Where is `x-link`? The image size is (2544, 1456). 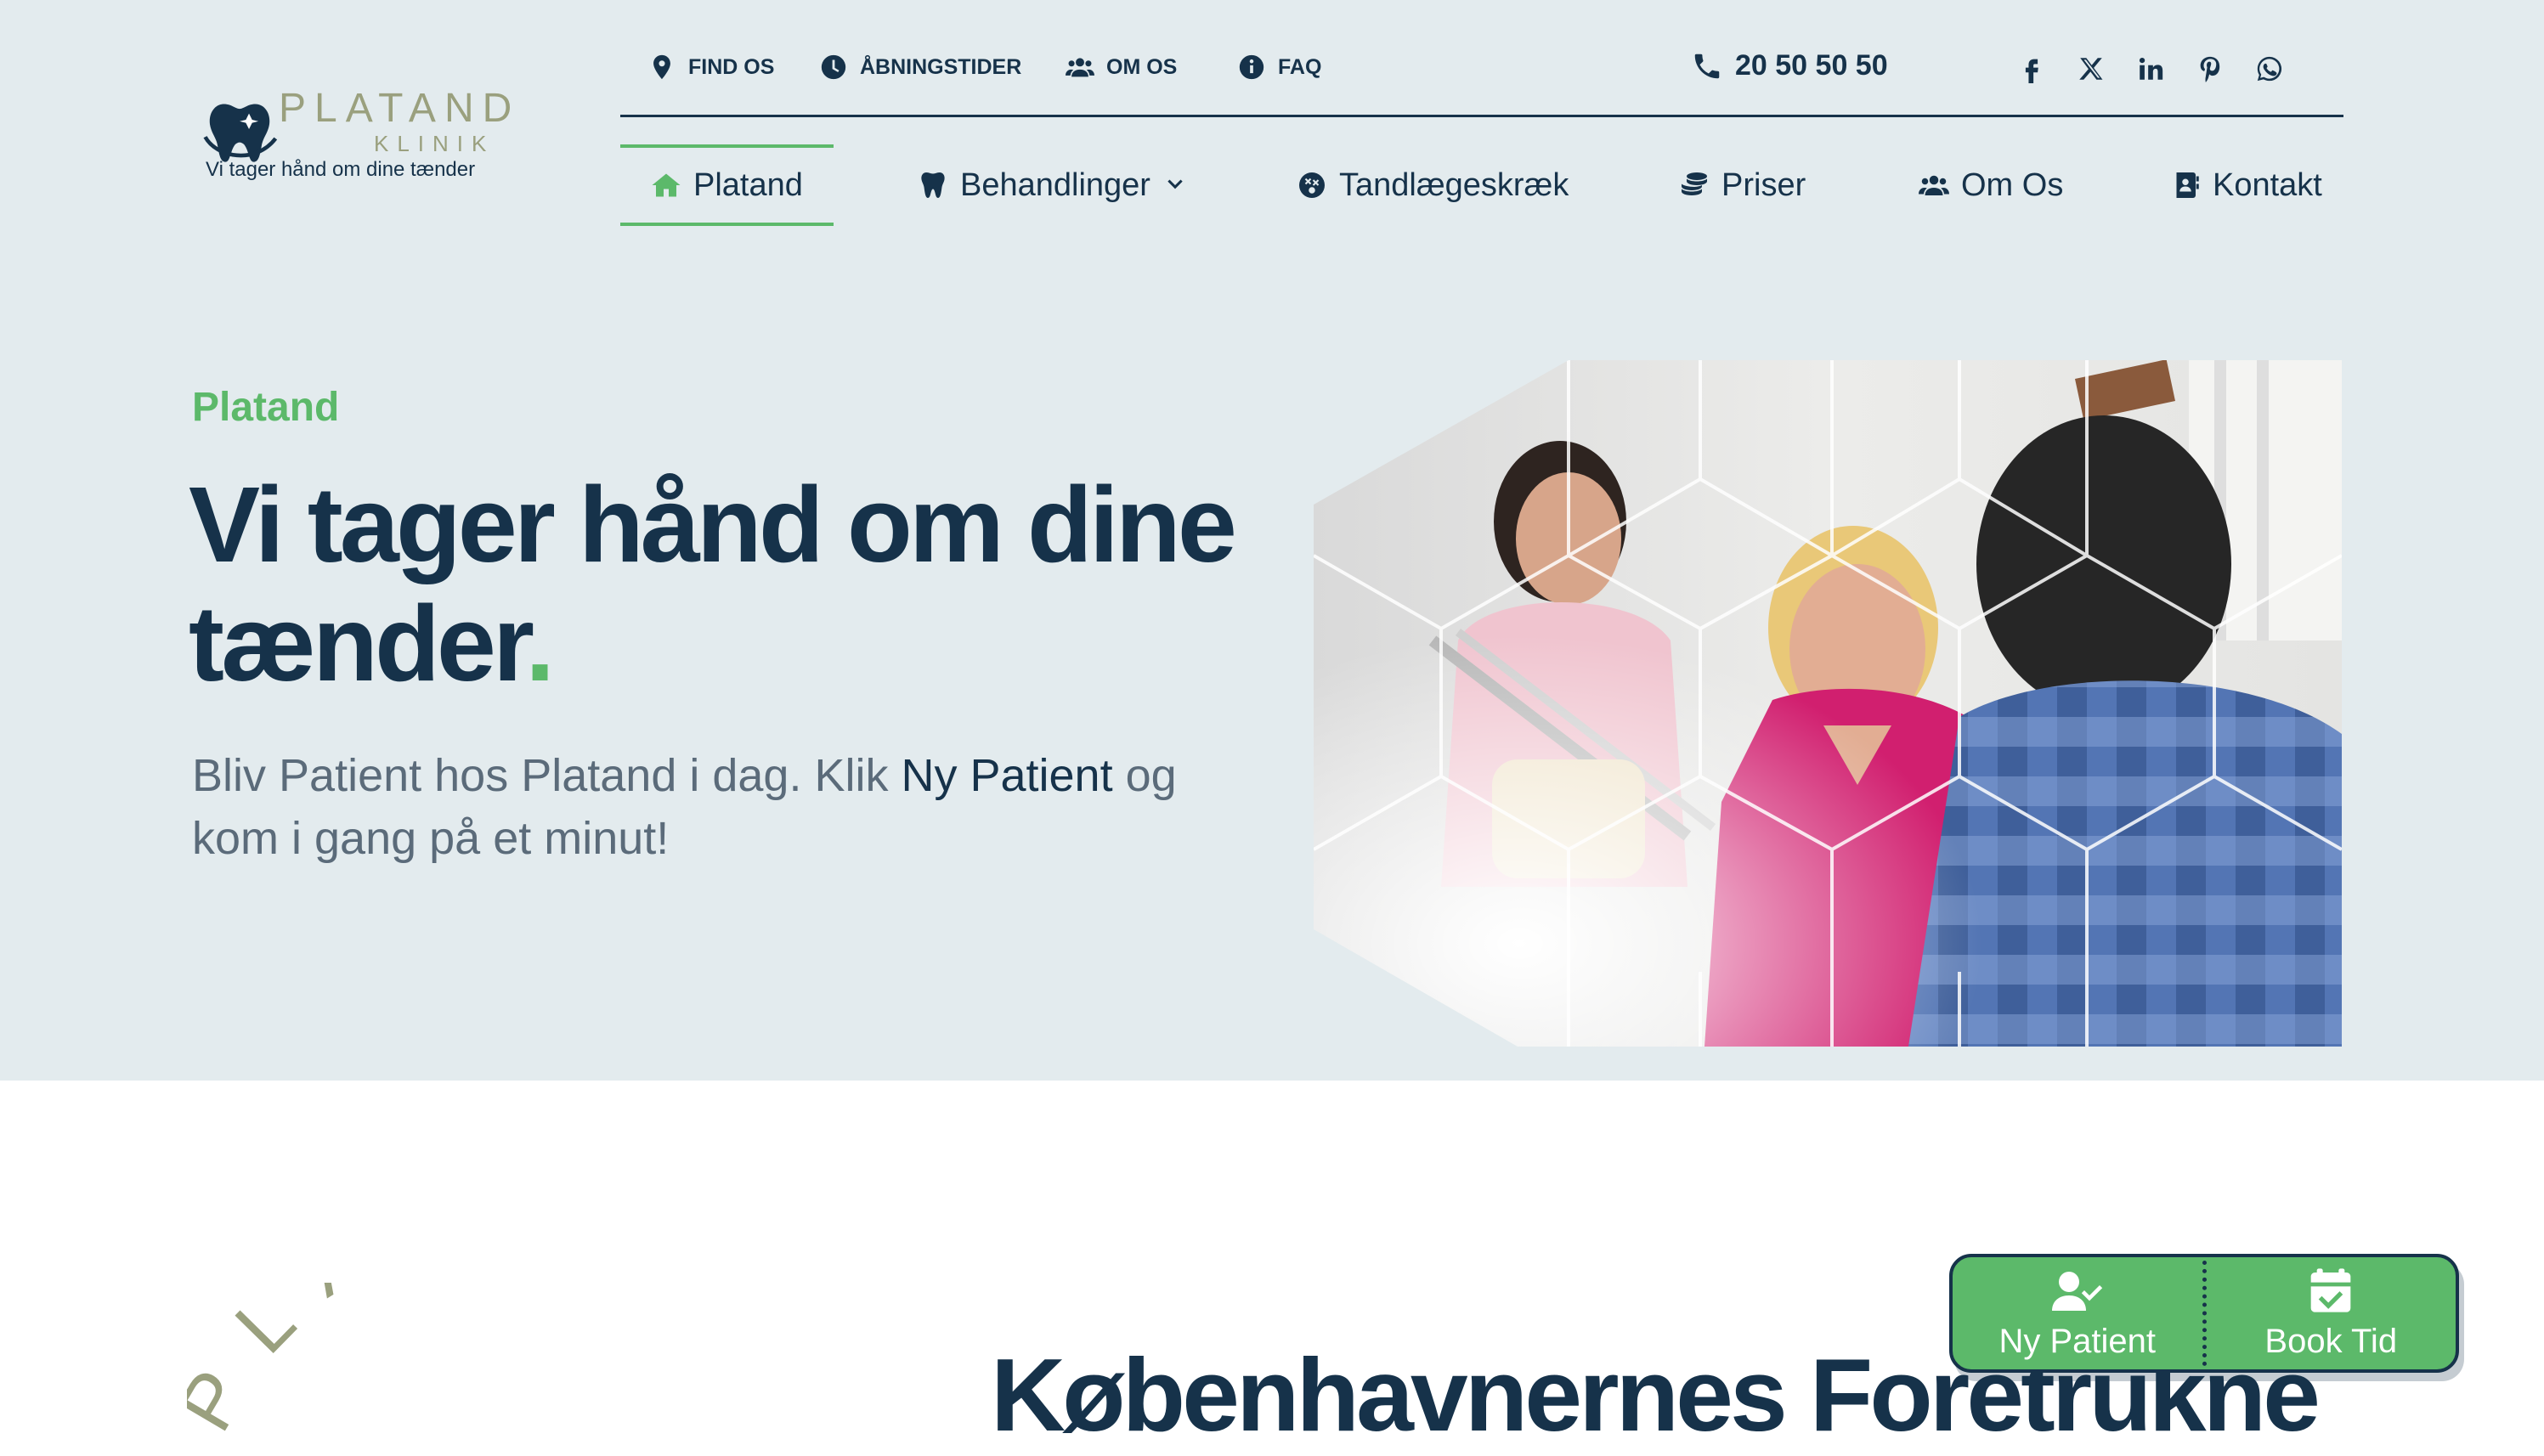 x-link is located at coordinates (2091, 69).